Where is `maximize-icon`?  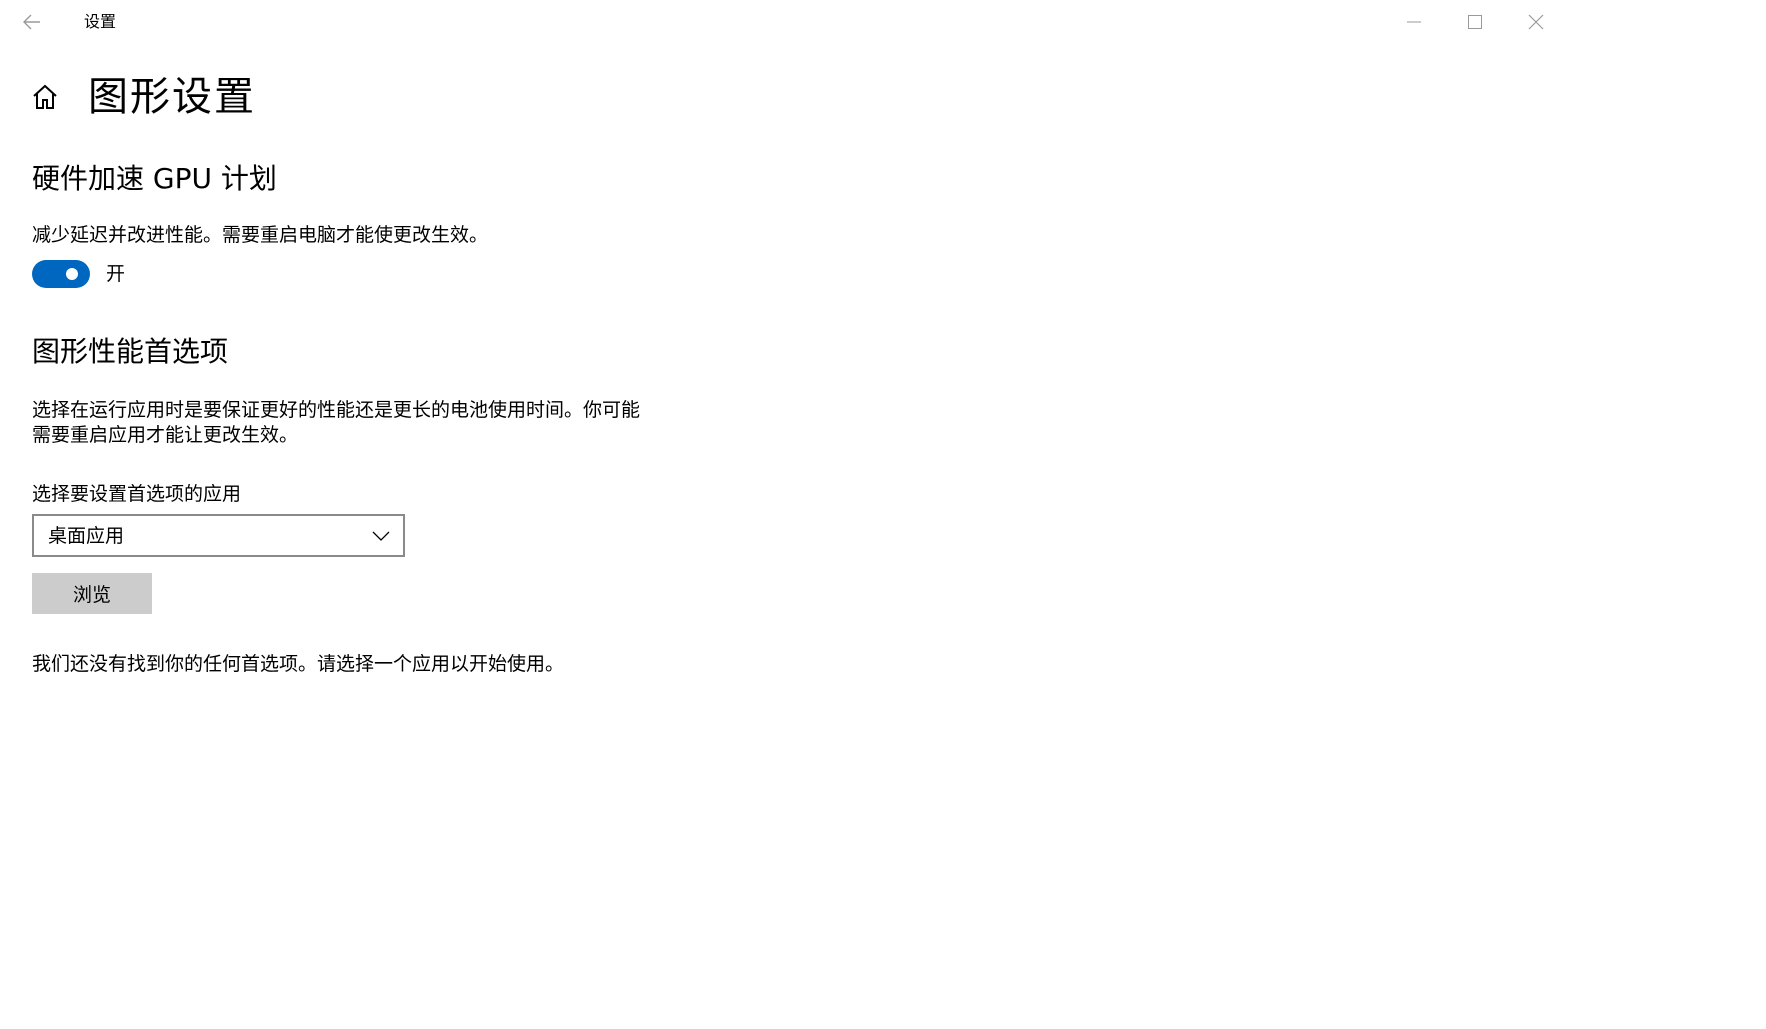
maximize-icon is located at coordinates (1475, 22).